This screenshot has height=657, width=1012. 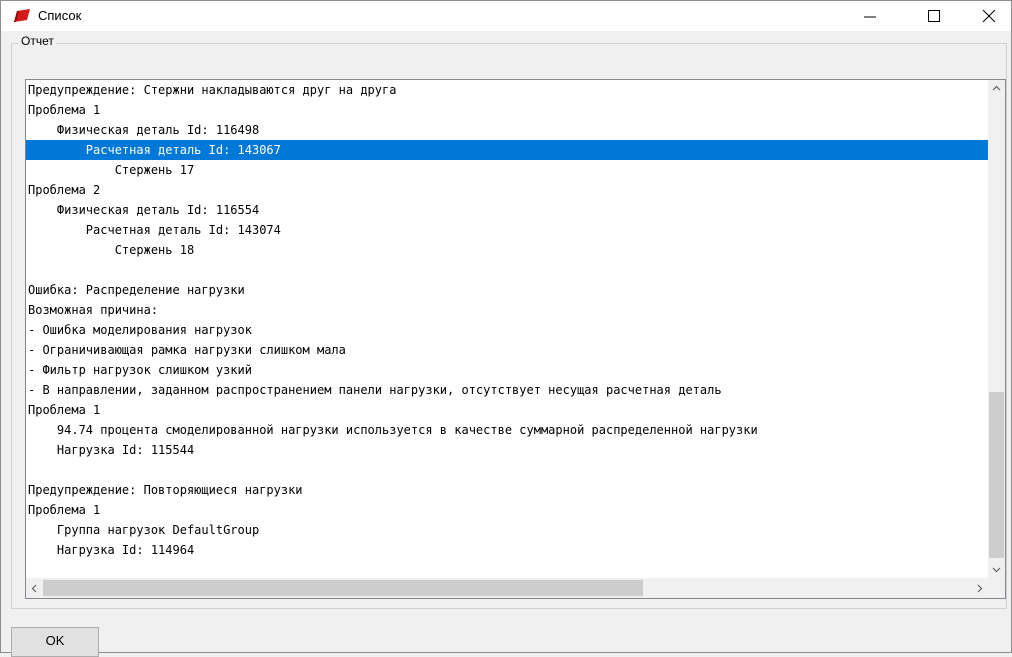 I want to click on vertical-scroll-thumb, so click(x=996, y=475).